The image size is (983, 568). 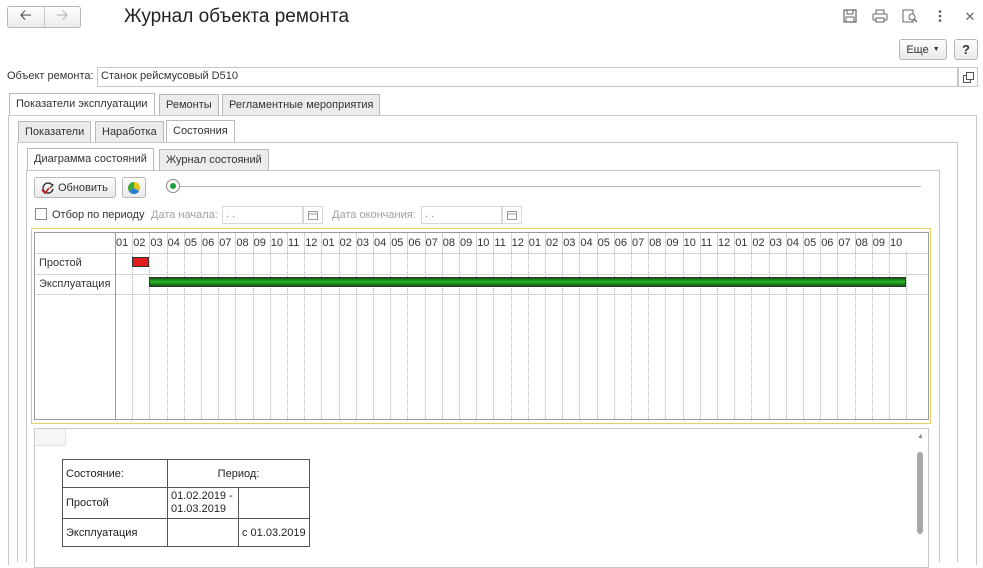 What do you see at coordinates (169, 76) in the screenshot?
I see `object-field-value: Станок рейсмусовый D510` at bounding box center [169, 76].